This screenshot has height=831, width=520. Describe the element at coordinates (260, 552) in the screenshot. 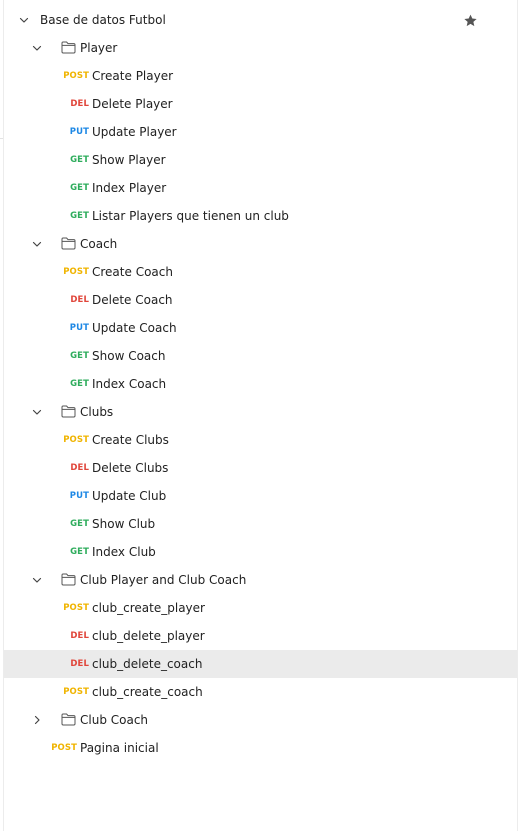

I see `request-row-index-club: GET Index Club` at that location.